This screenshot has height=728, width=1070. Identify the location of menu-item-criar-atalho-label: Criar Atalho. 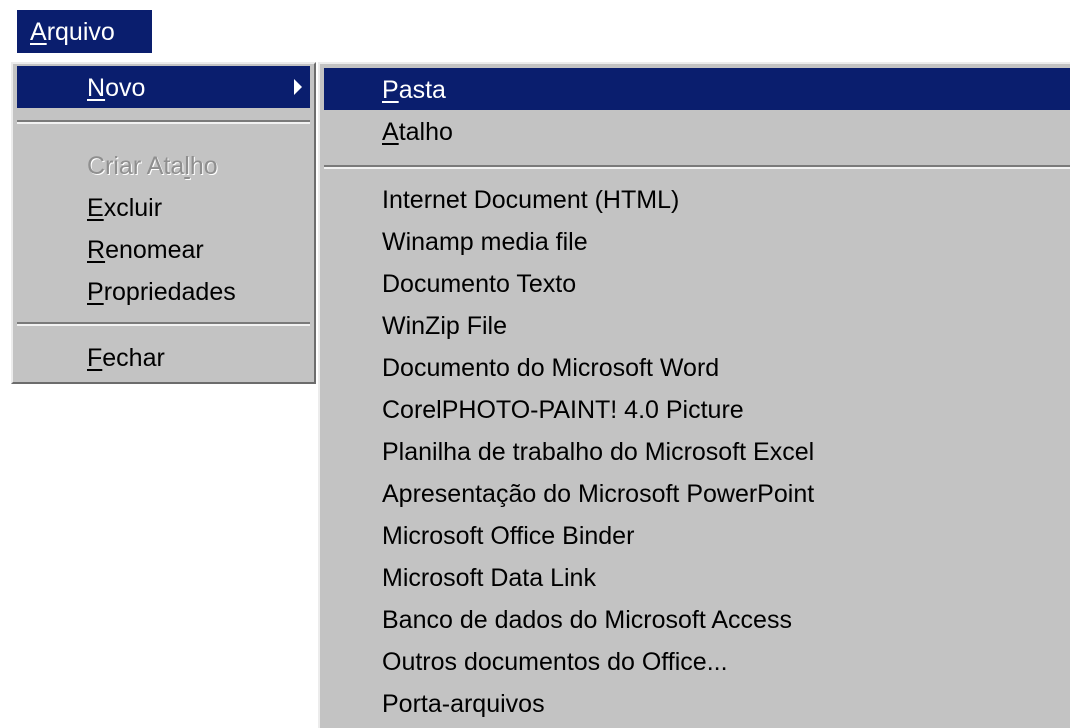
(152, 166).